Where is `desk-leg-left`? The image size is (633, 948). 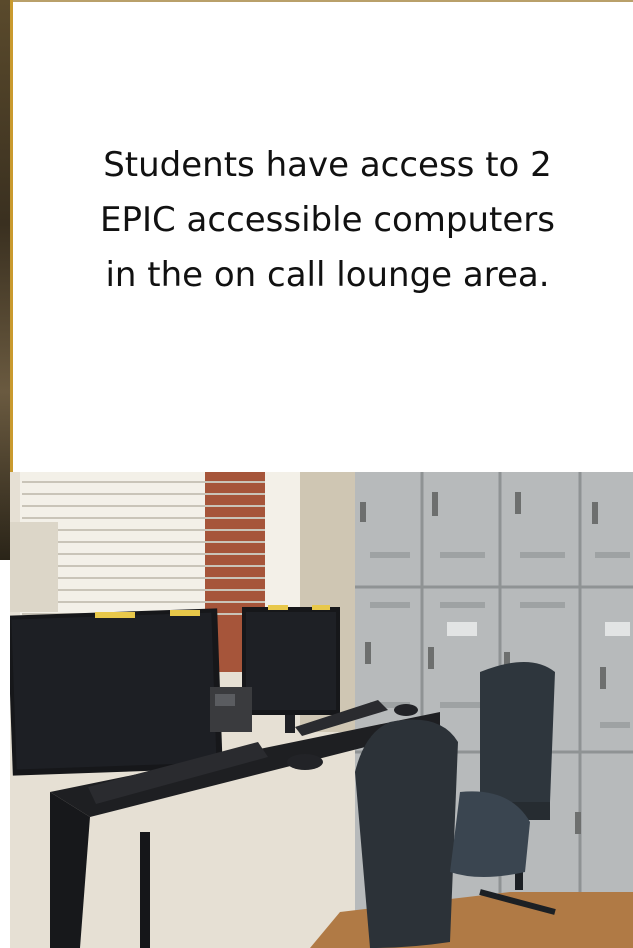
desk-leg-left is located at coordinates (145, 890).